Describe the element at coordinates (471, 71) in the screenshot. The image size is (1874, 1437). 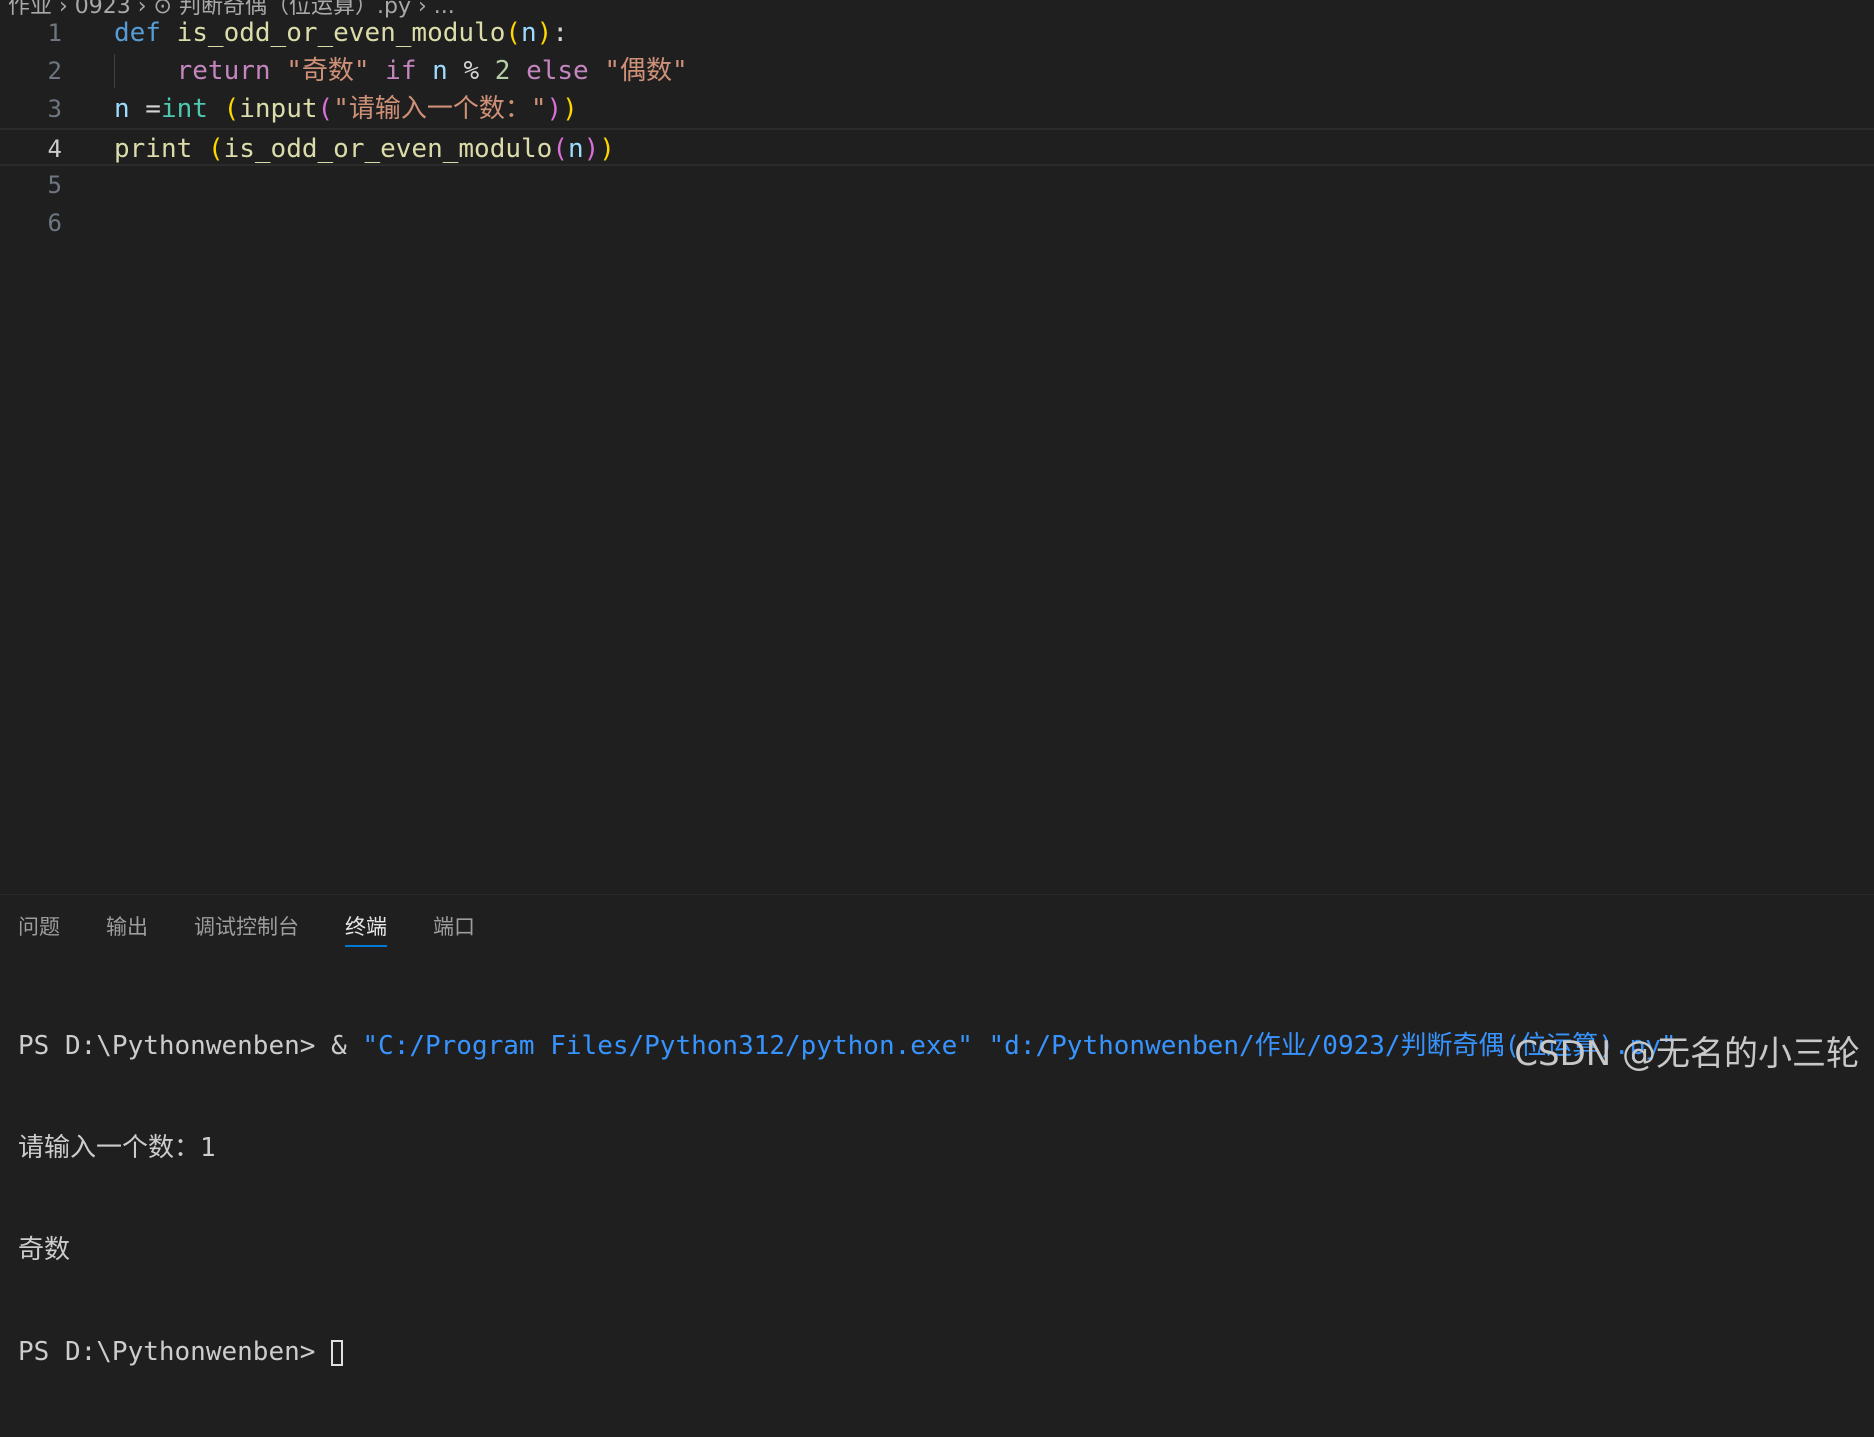
I see `code-token: %` at that location.